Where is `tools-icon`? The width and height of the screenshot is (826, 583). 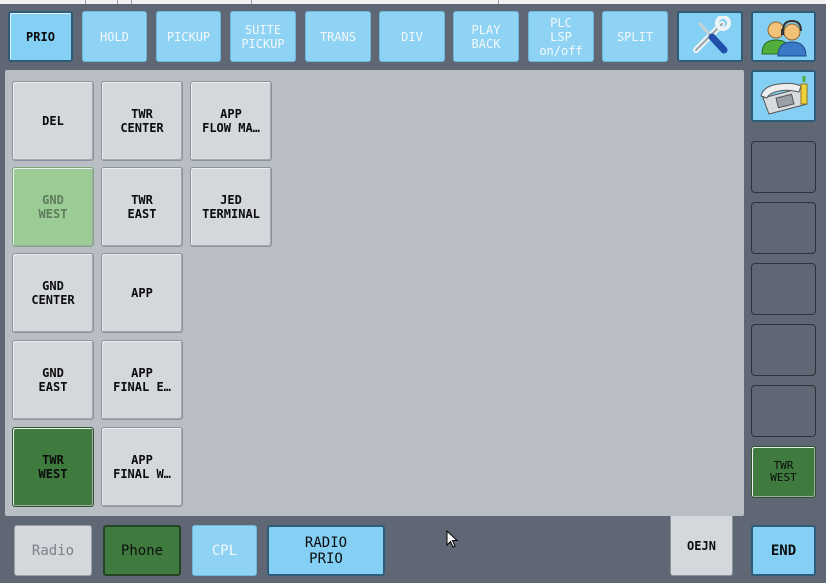
tools-icon is located at coordinates (712, 34).